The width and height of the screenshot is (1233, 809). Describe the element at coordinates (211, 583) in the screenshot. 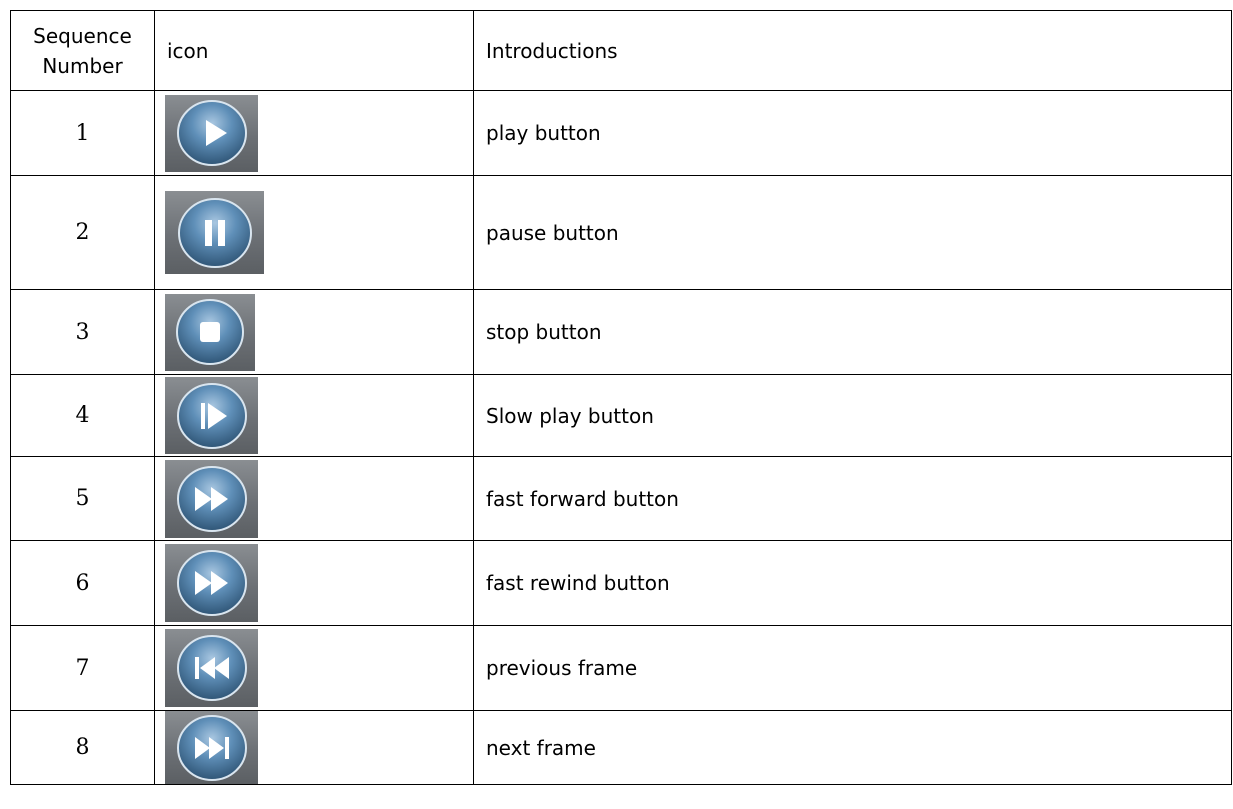

I see `fast-rewind-icon` at that location.